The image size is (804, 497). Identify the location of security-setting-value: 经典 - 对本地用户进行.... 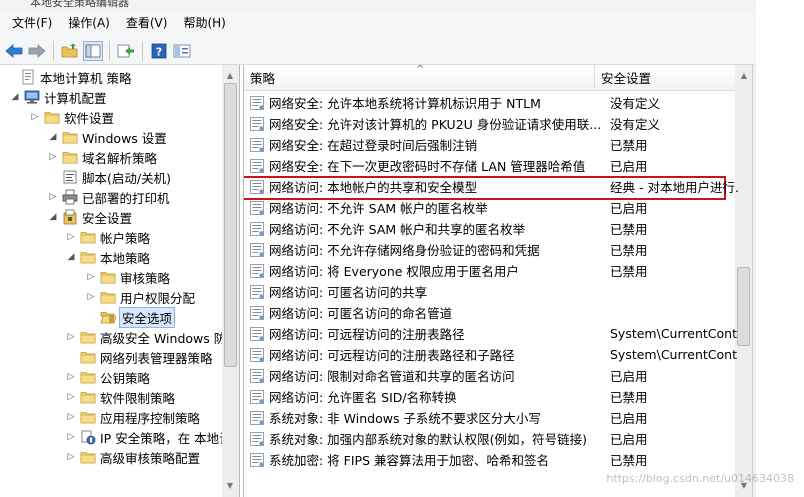
(674, 187).